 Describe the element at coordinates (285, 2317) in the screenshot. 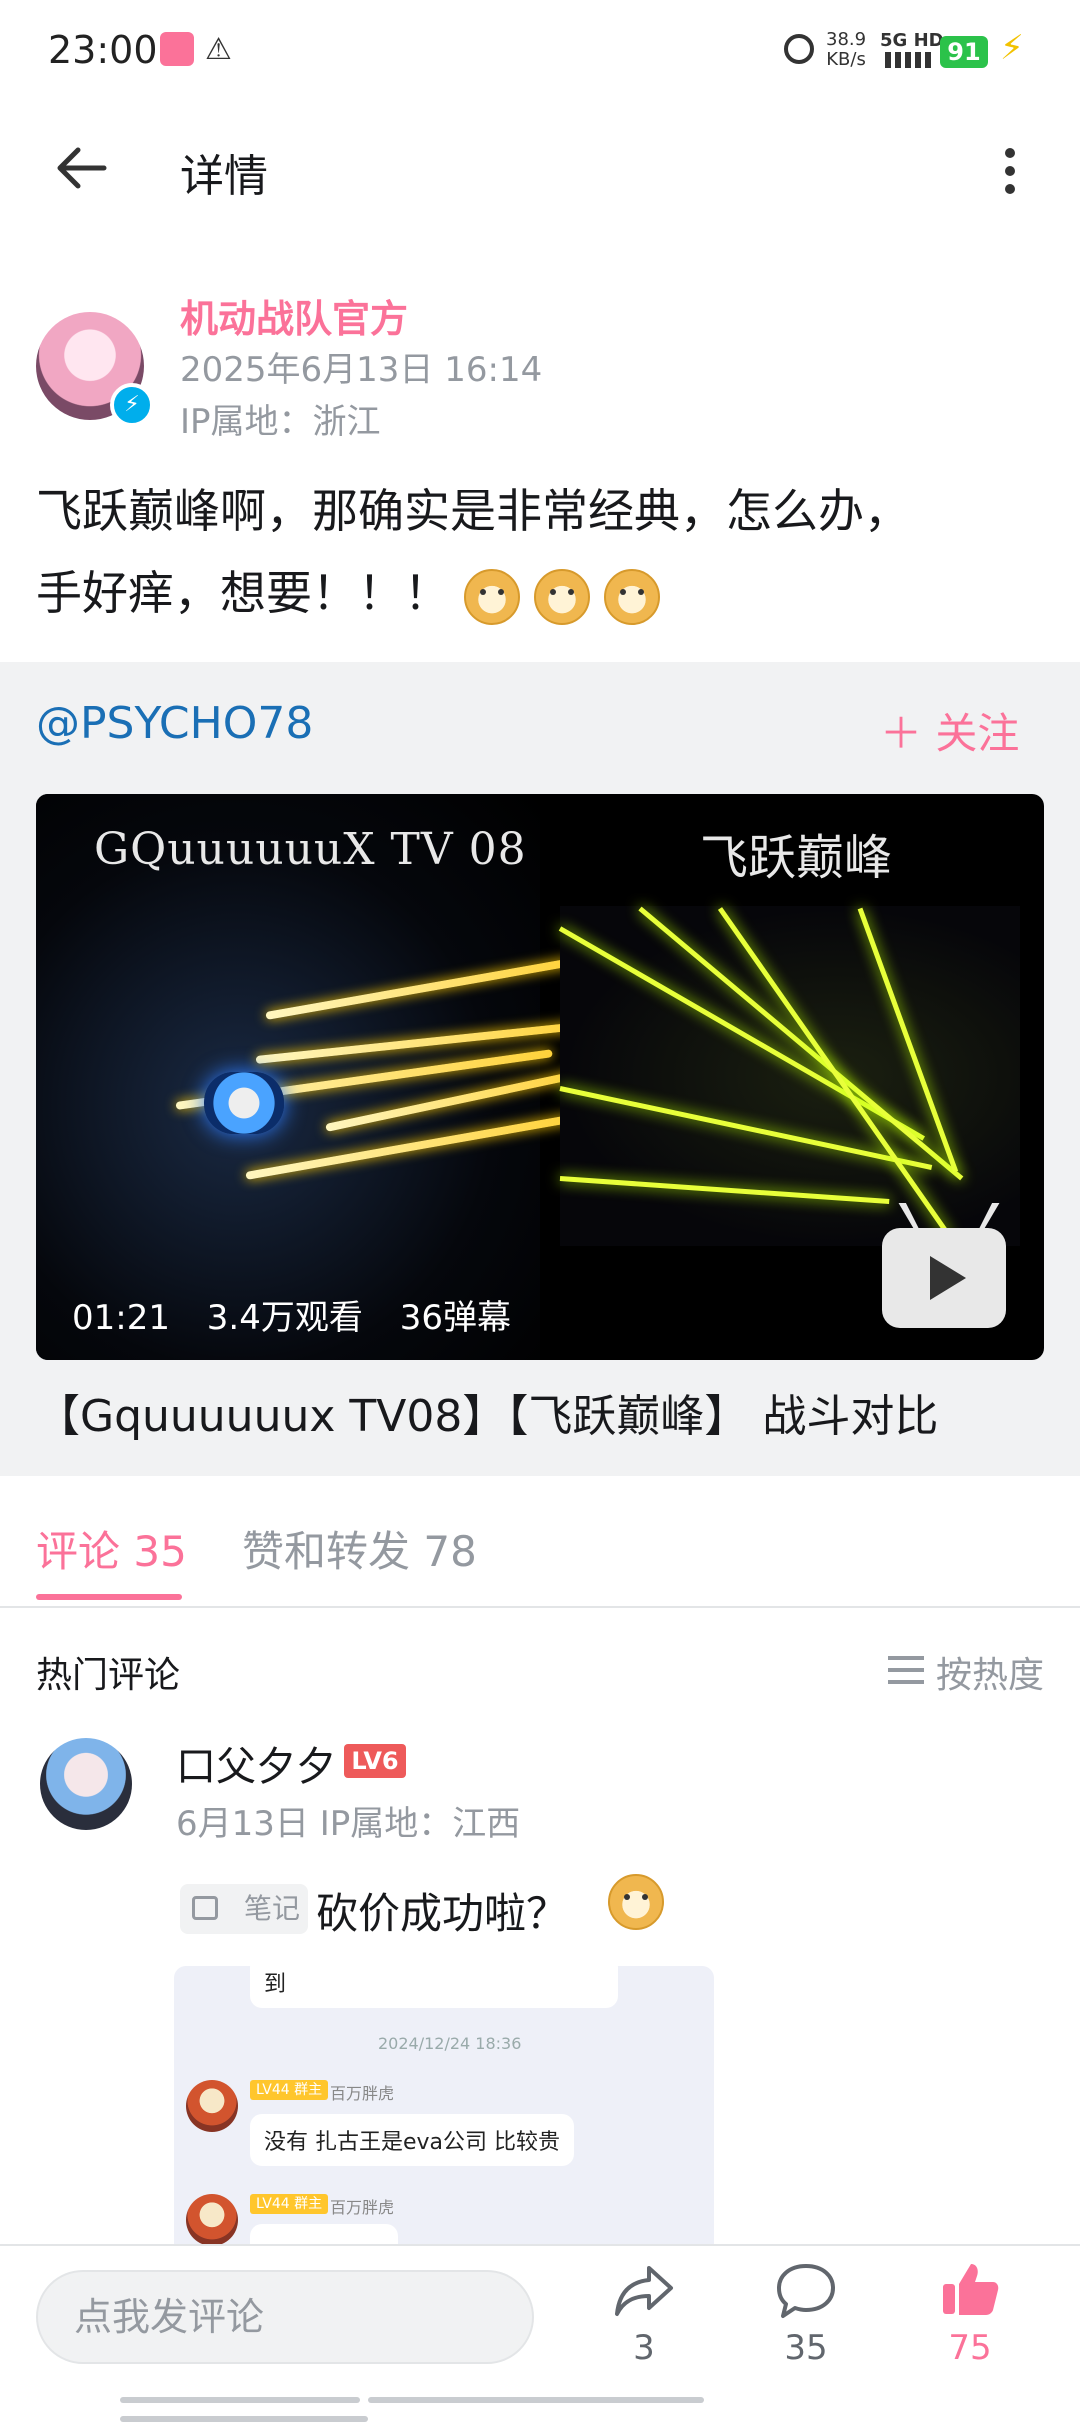

I see `comment-input: 点我发评论` at that location.